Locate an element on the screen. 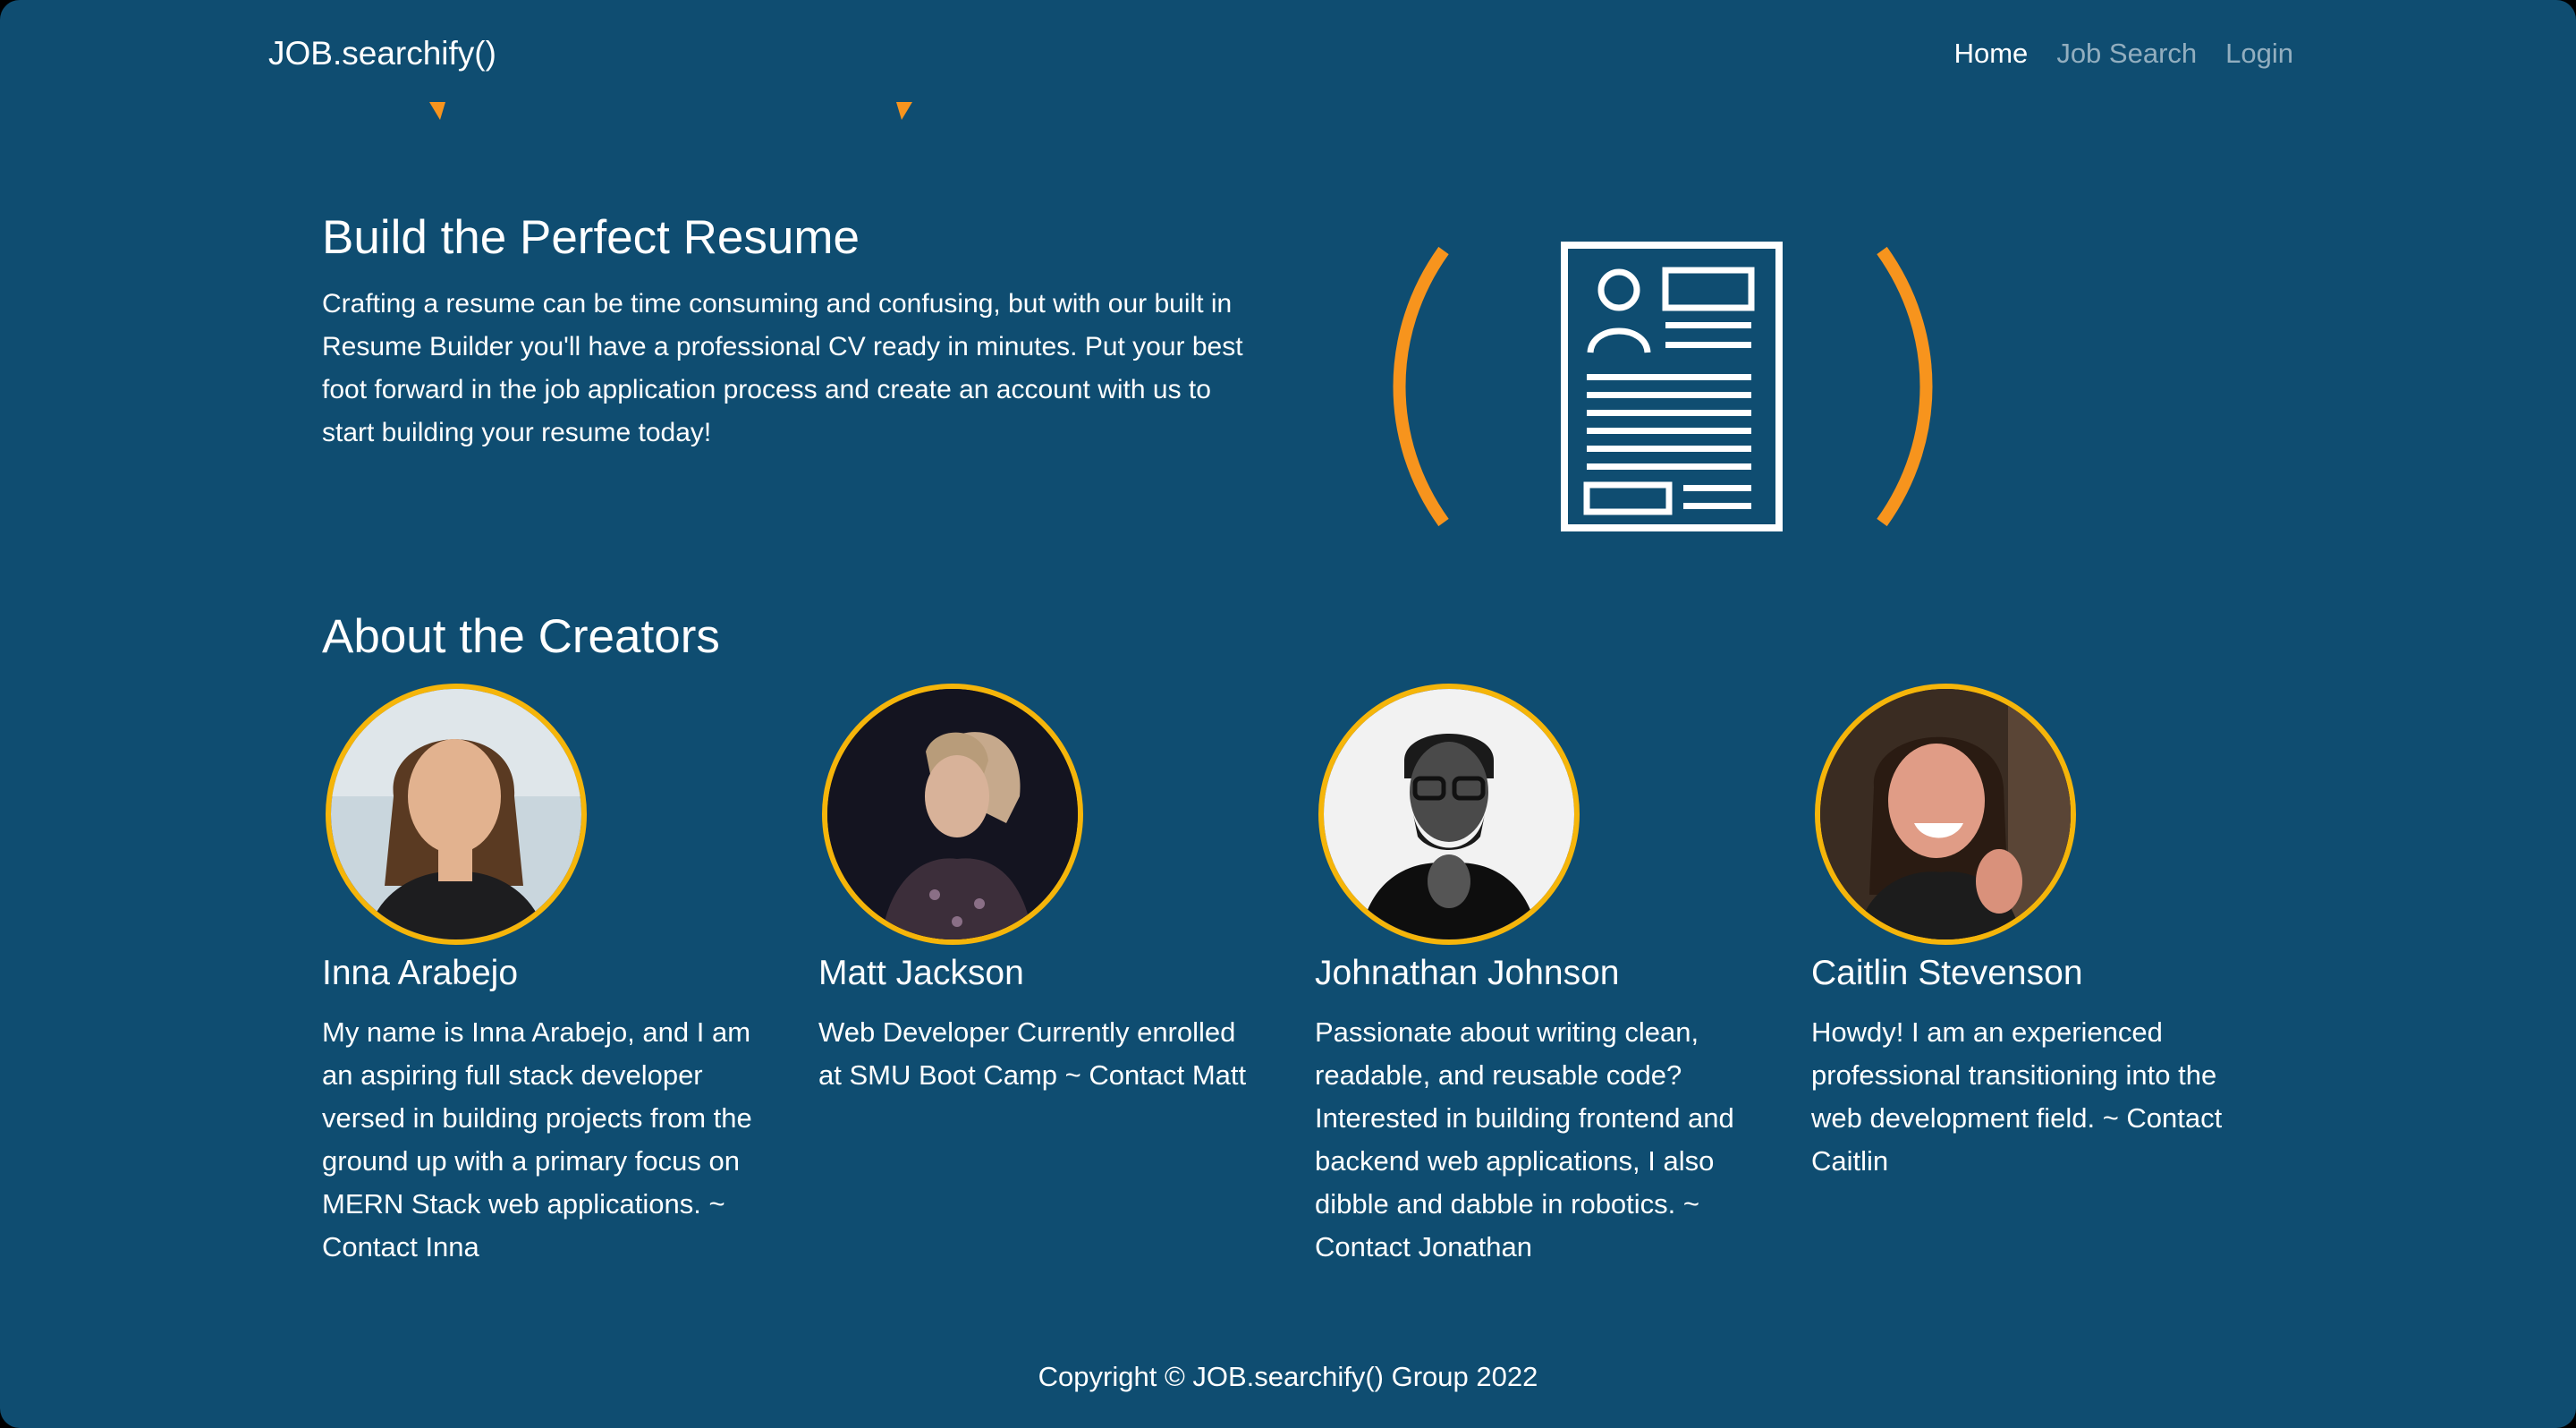 This screenshot has height=1428, width=2576. nav-link-job-search: Job Search is located at coordinates (2126, 53).